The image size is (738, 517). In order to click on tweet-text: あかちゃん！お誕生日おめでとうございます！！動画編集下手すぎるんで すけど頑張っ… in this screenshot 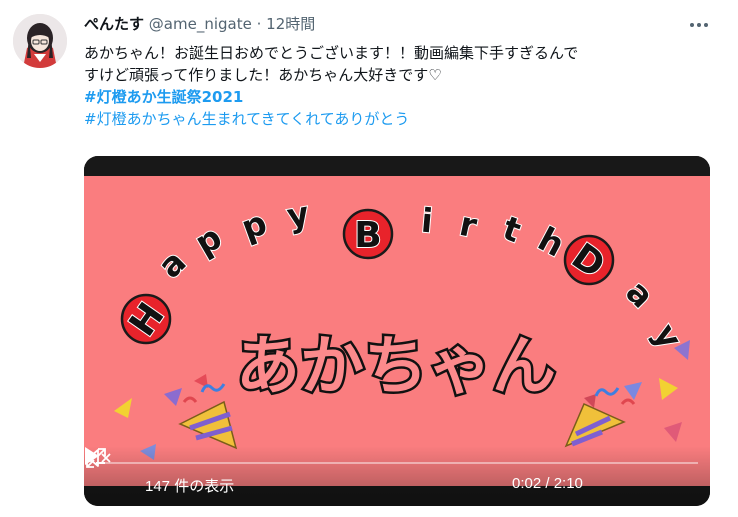, I will do `click(399, 86)`.